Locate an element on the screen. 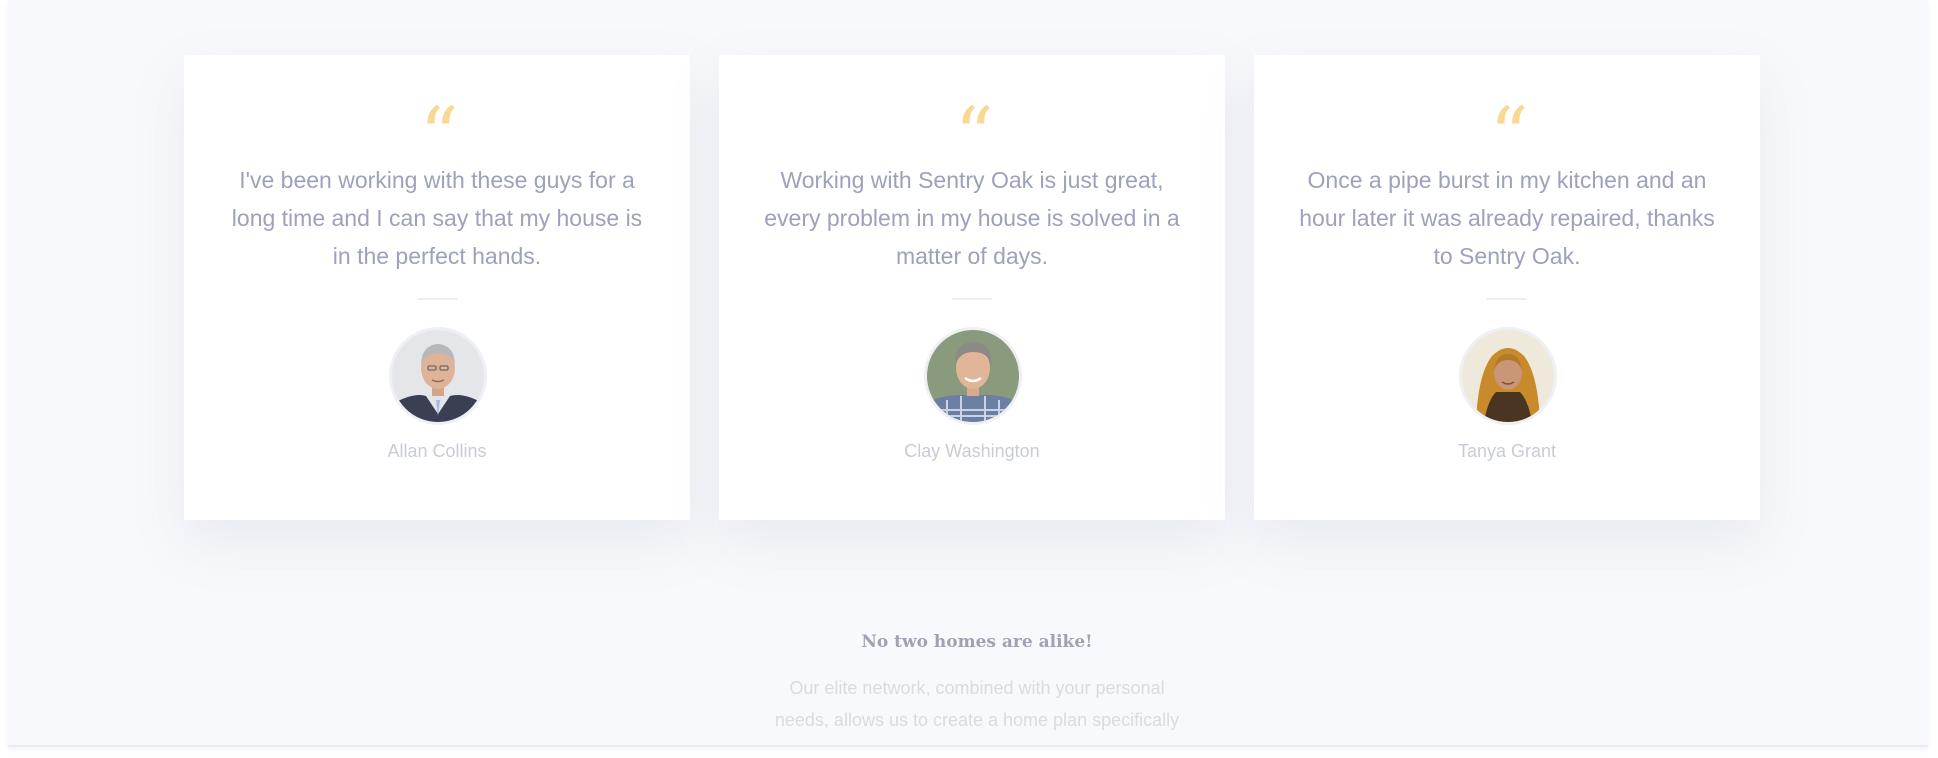 The width and height of the screenshot is (1938, 758). testimonial-author-name: Tanya Grant is located at coordinates (1507, 451).